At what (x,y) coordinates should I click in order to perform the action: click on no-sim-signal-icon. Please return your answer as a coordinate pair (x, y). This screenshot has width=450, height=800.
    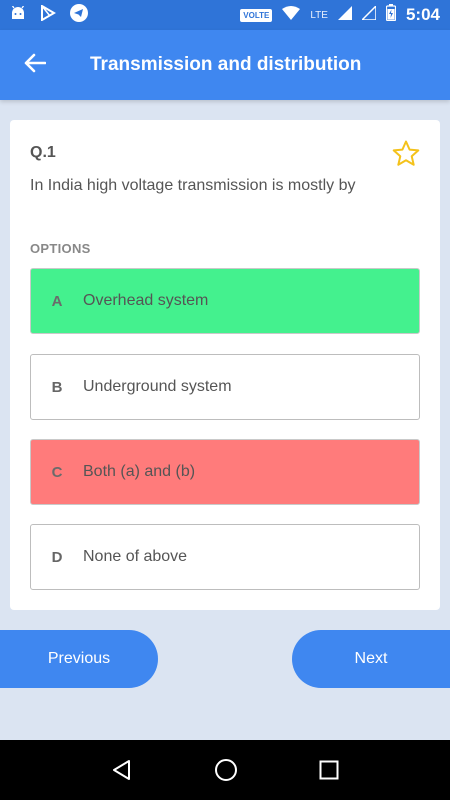
    Looking at the image, I should click on (368, 14).